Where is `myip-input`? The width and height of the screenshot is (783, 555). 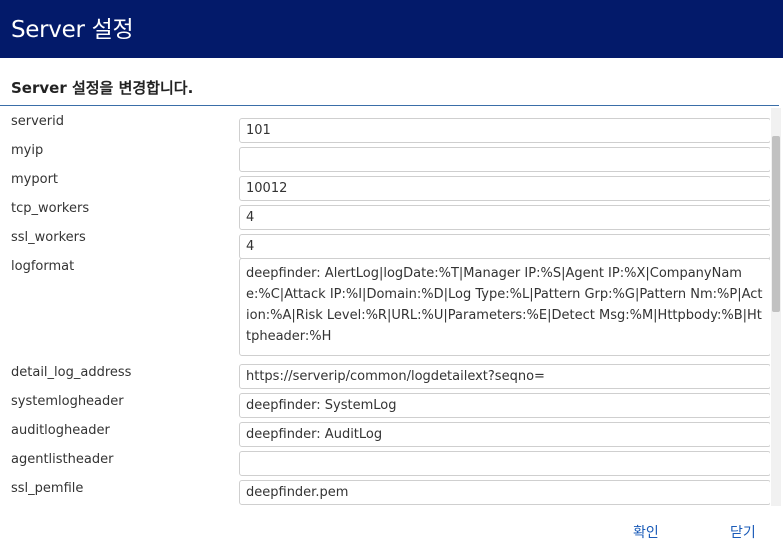 myip-input is located at coordinates (504, 159).